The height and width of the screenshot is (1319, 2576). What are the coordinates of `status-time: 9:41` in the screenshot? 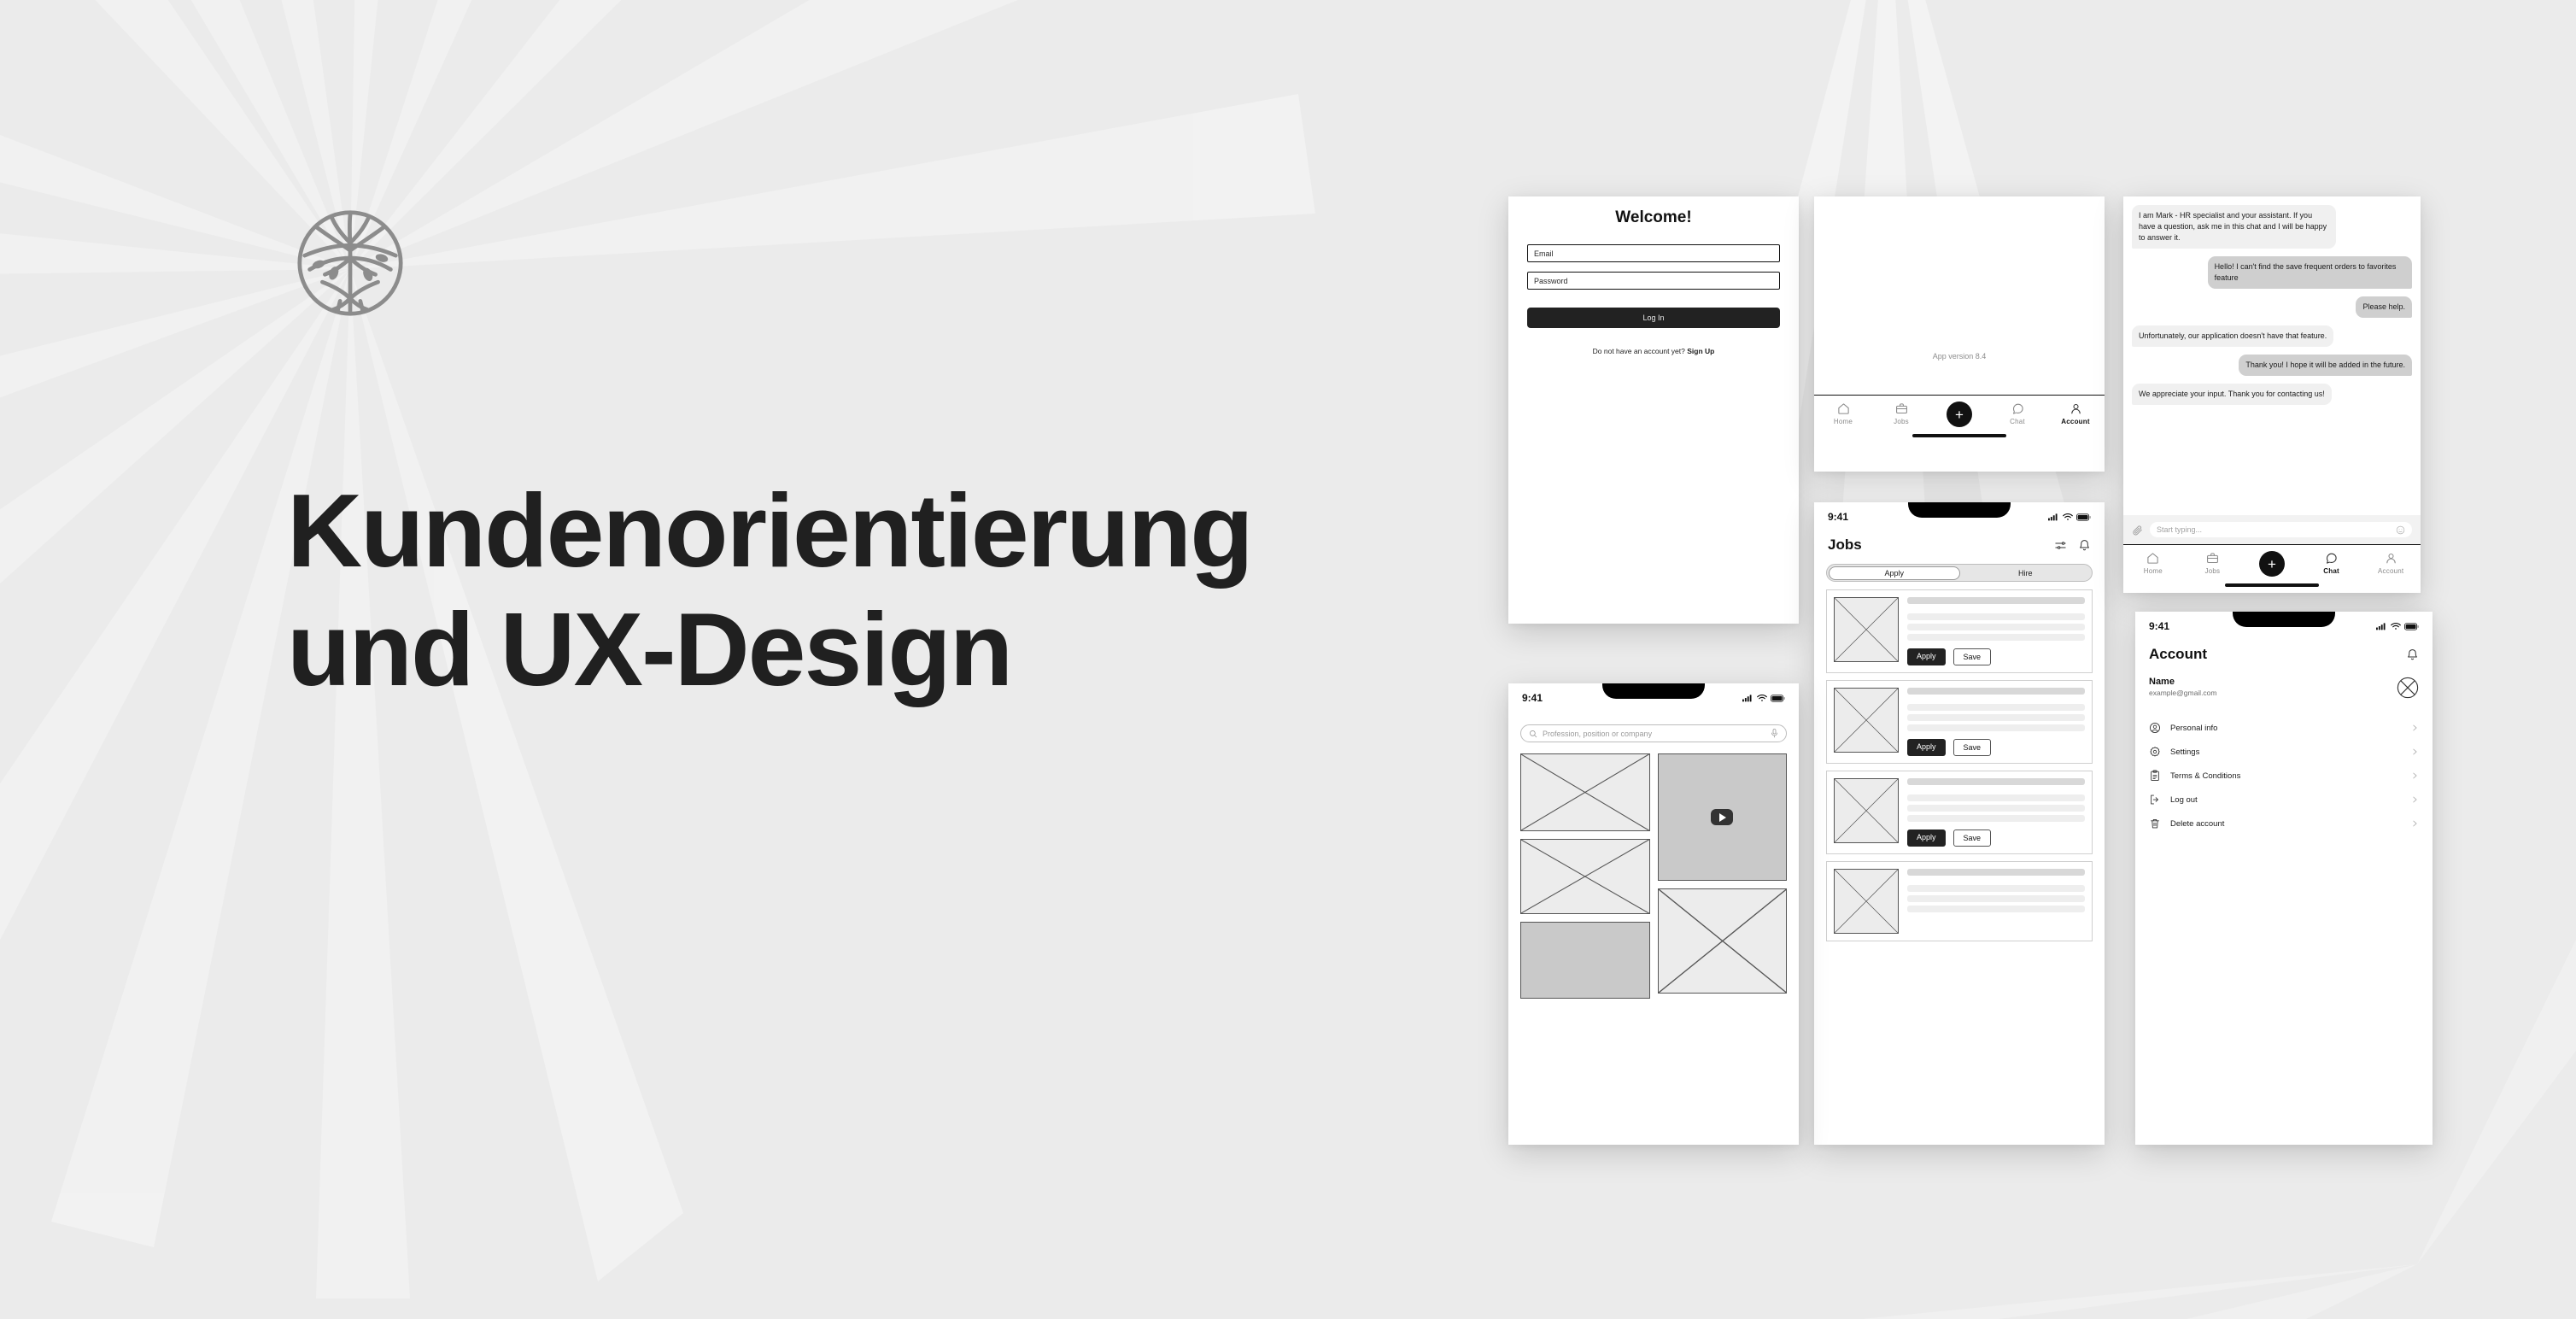 It's located at (2159, 626).